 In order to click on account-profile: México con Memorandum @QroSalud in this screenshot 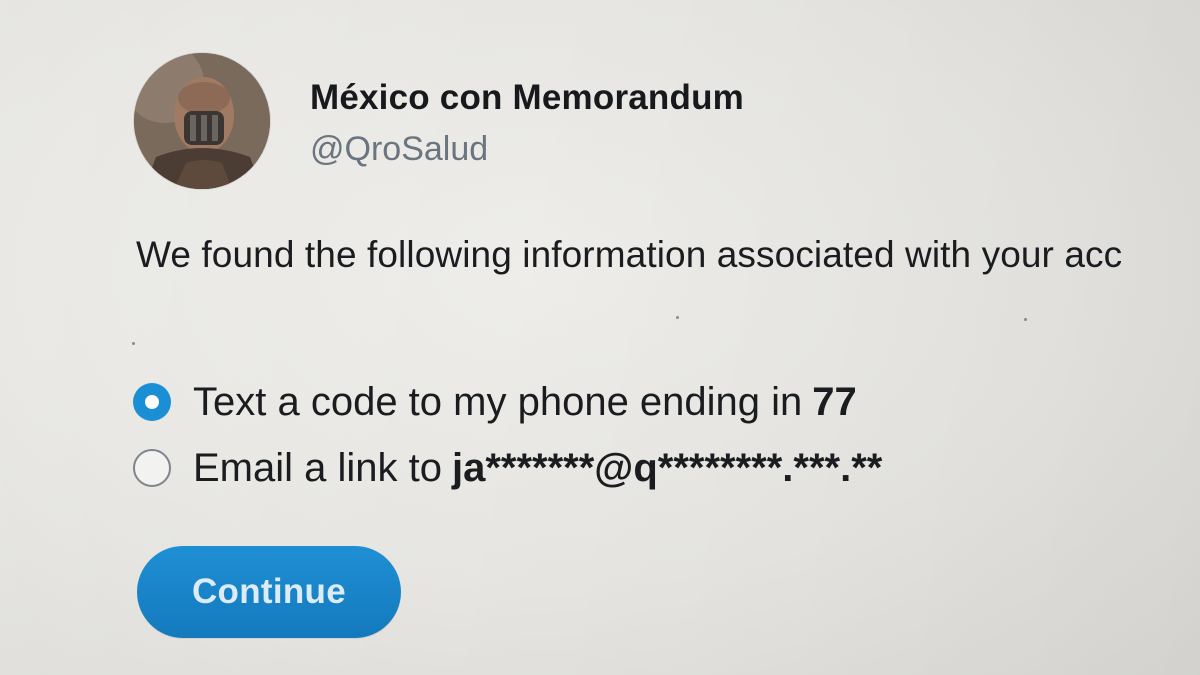, I will do `click(439, 121)`.